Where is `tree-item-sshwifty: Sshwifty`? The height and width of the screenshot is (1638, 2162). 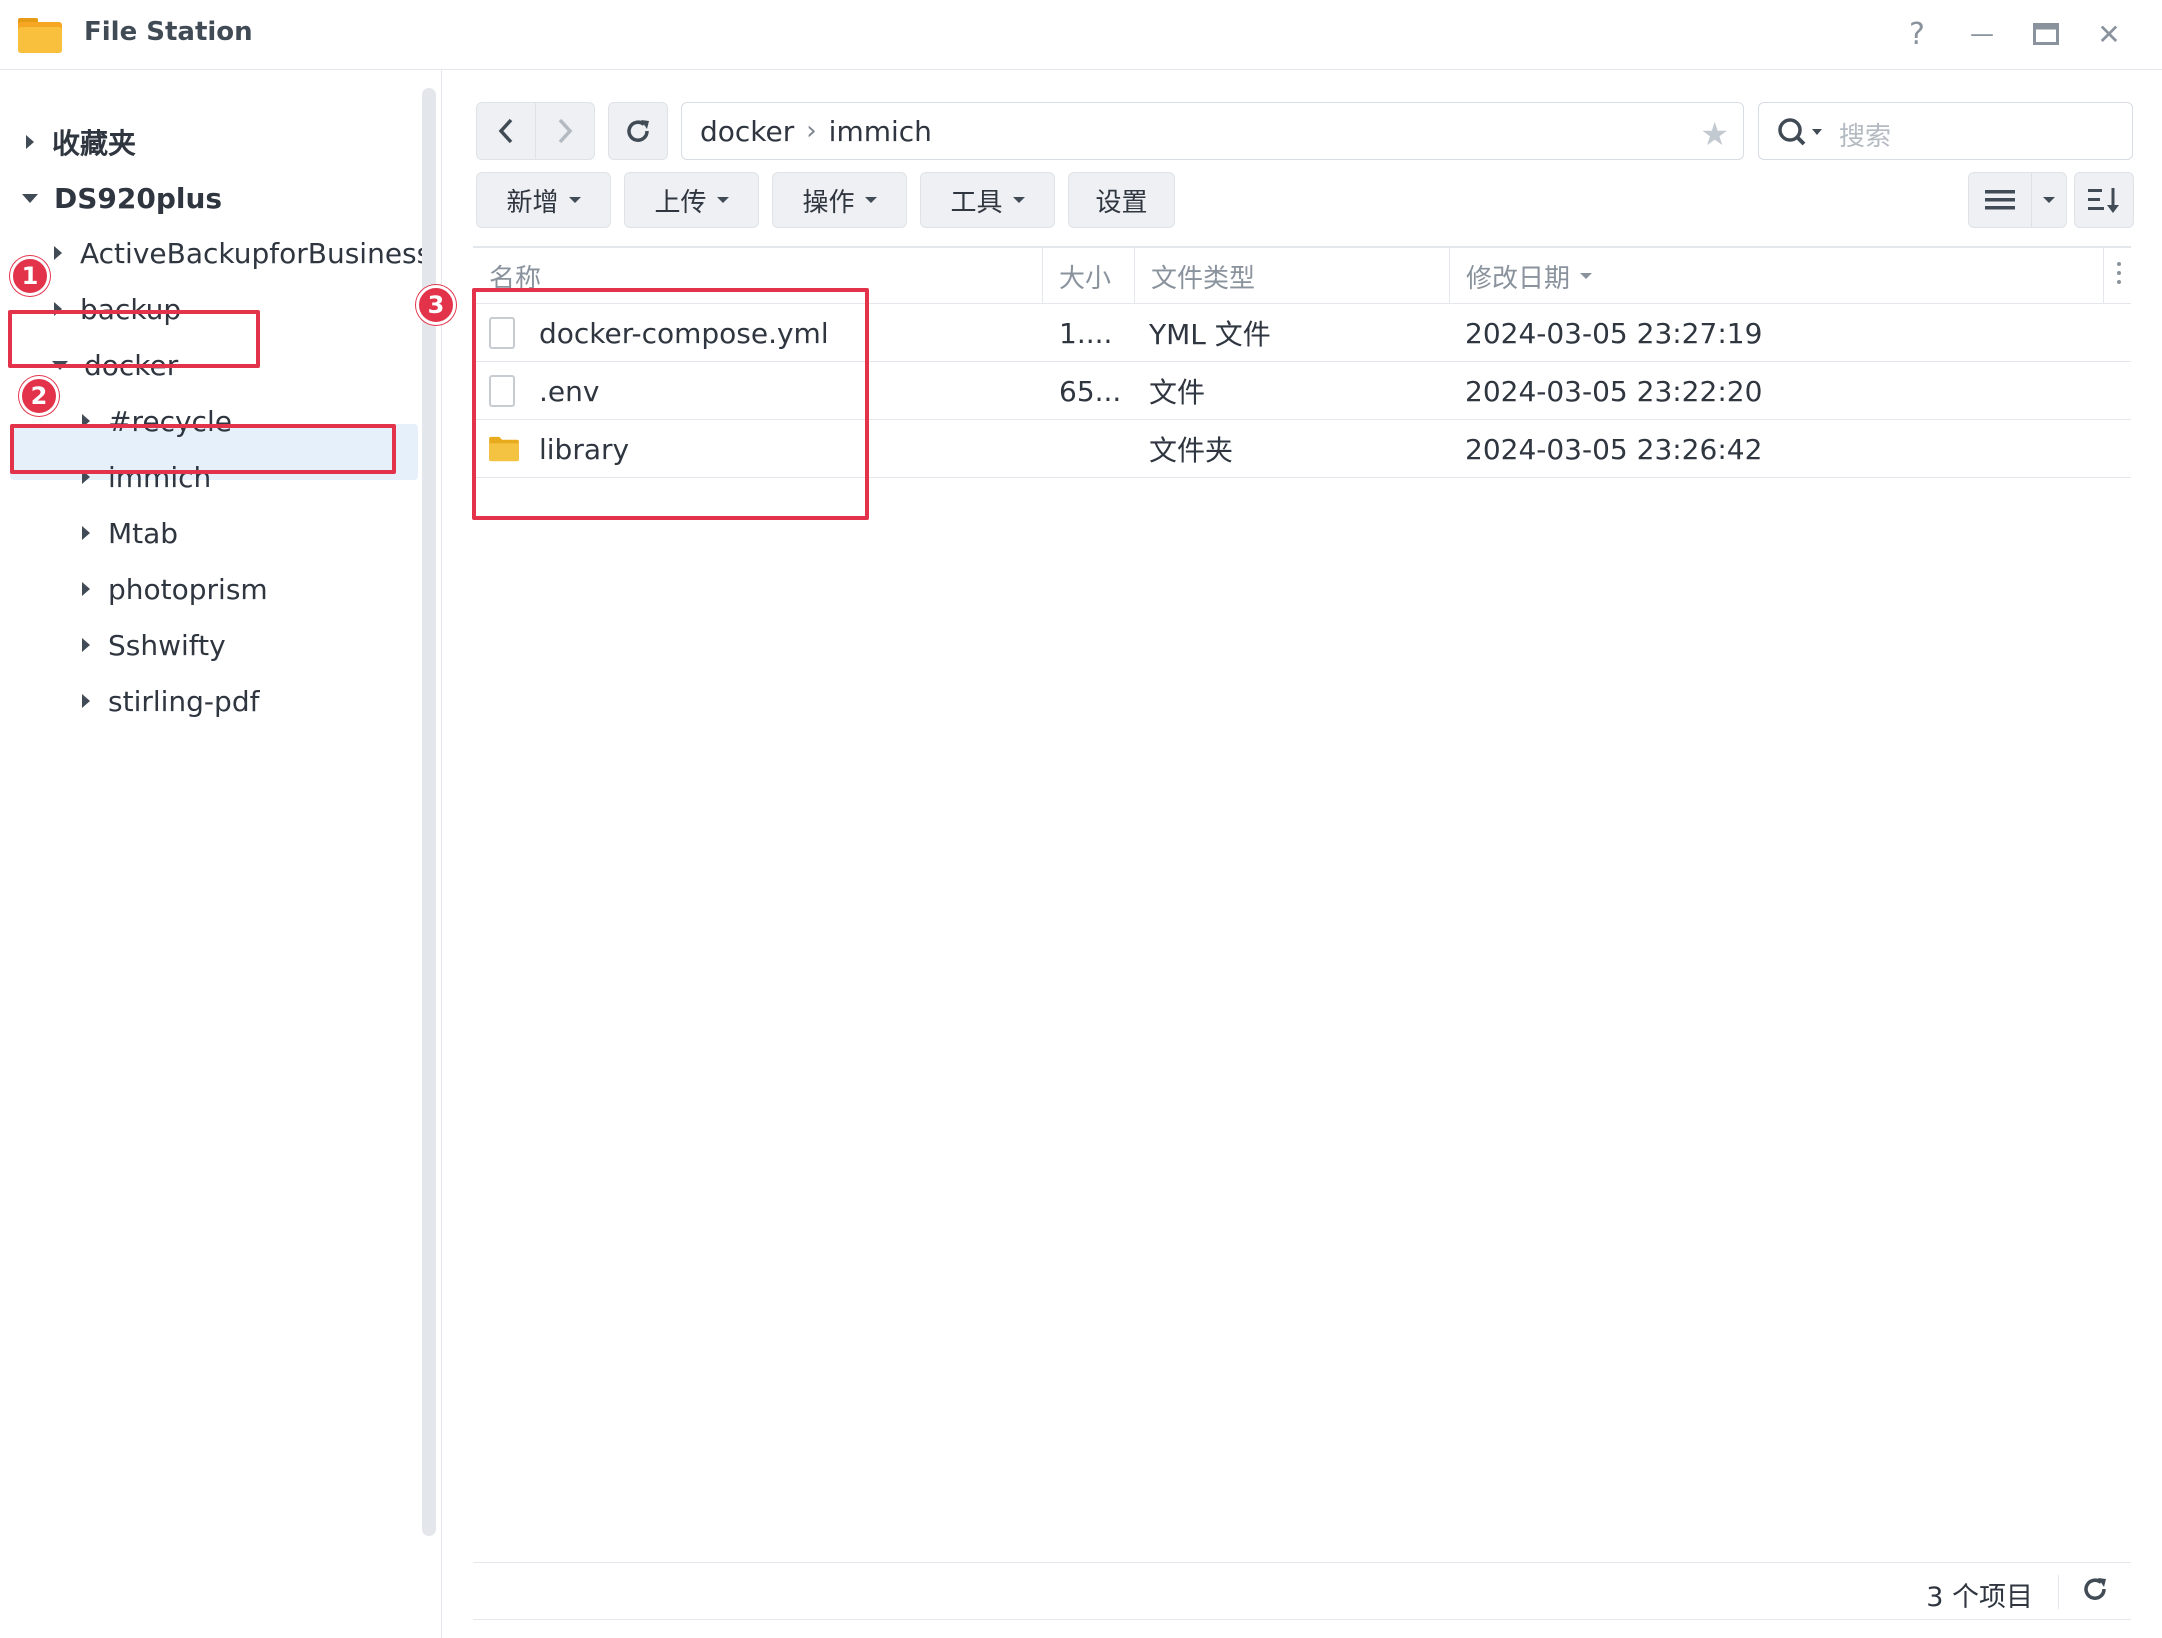
tree-item-sshwifty: Sshwifty is located at coordinates (154, 645).